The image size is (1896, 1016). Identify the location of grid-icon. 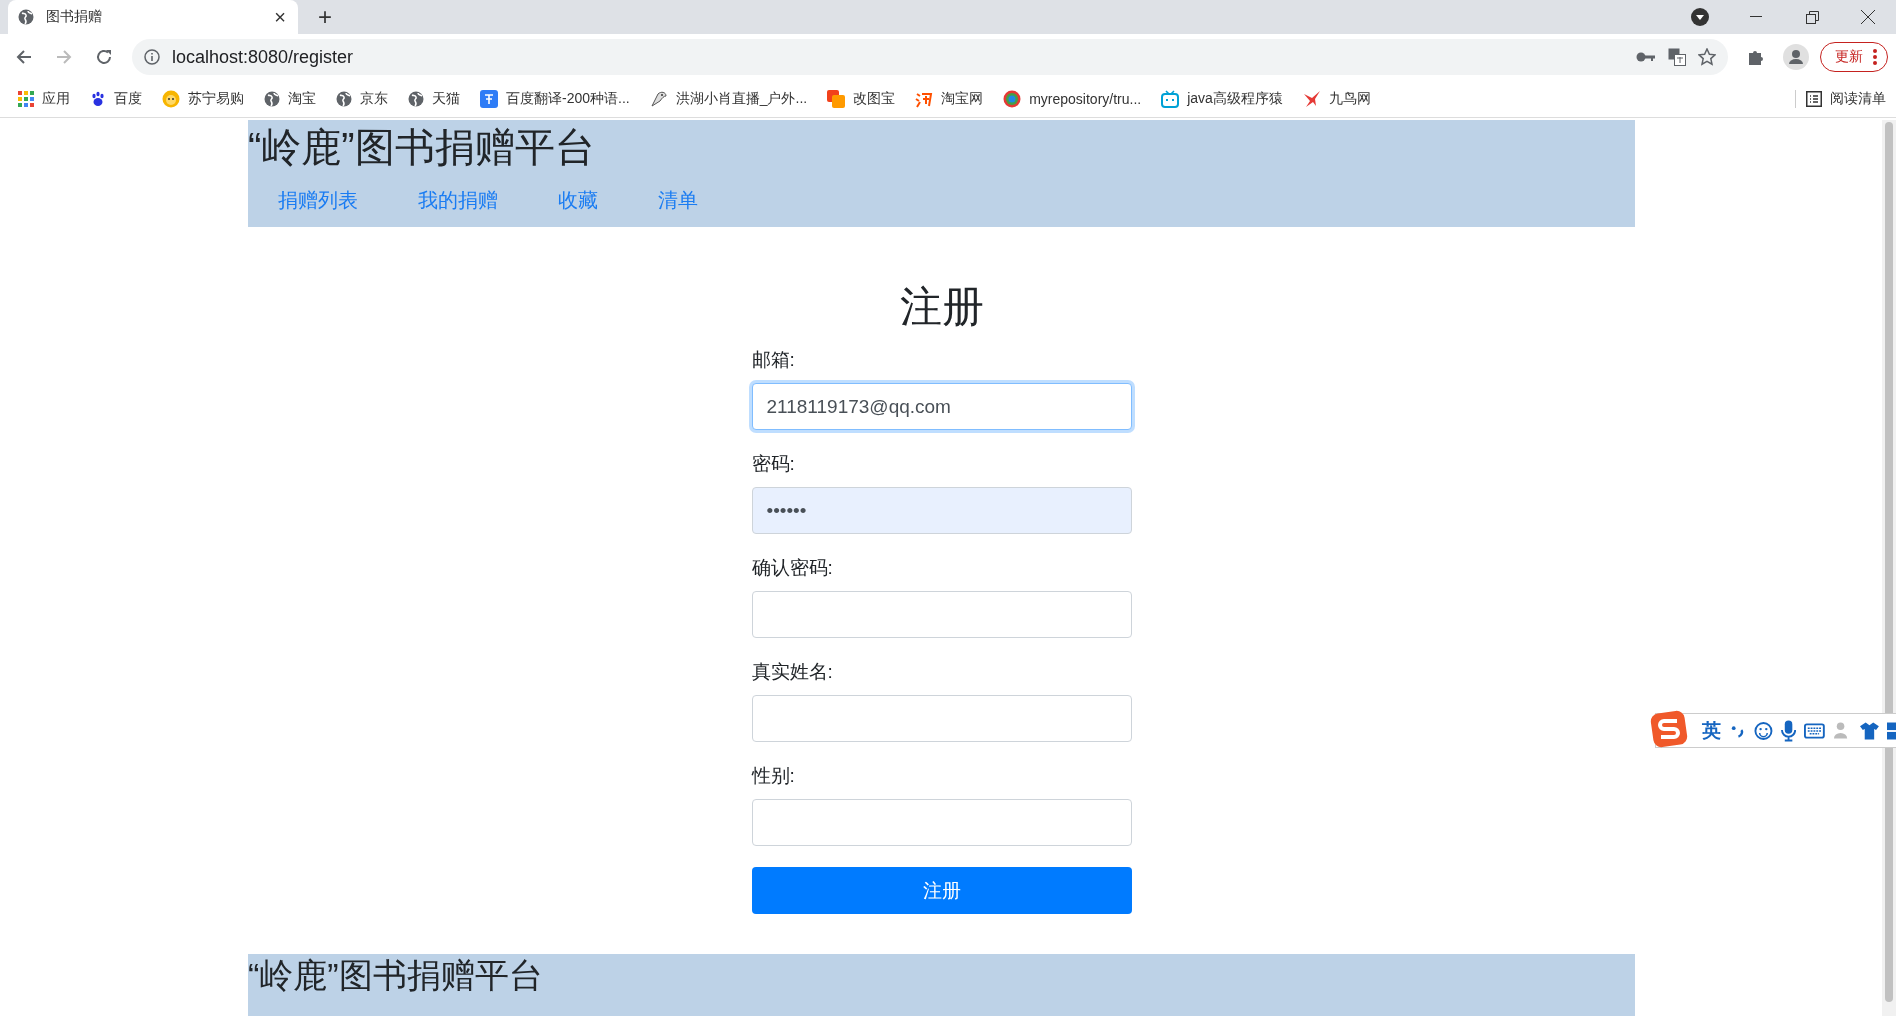
(1891, 730).